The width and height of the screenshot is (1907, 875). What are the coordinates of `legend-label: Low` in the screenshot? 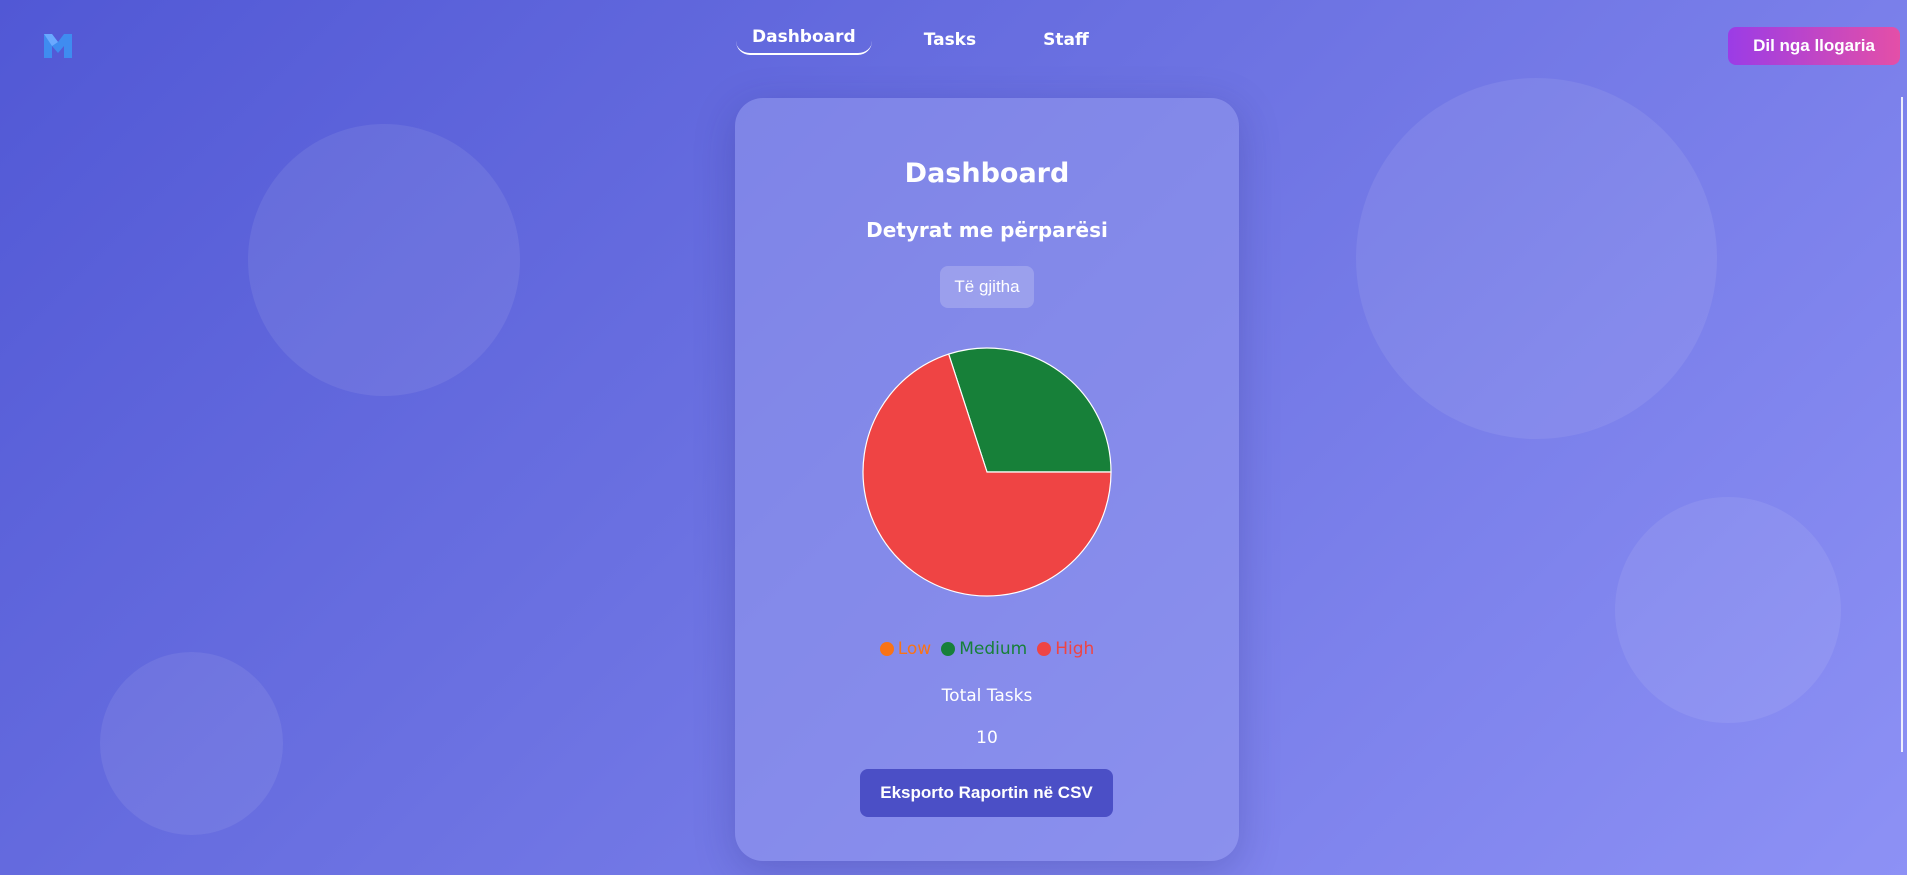 It's located at (914, 649).